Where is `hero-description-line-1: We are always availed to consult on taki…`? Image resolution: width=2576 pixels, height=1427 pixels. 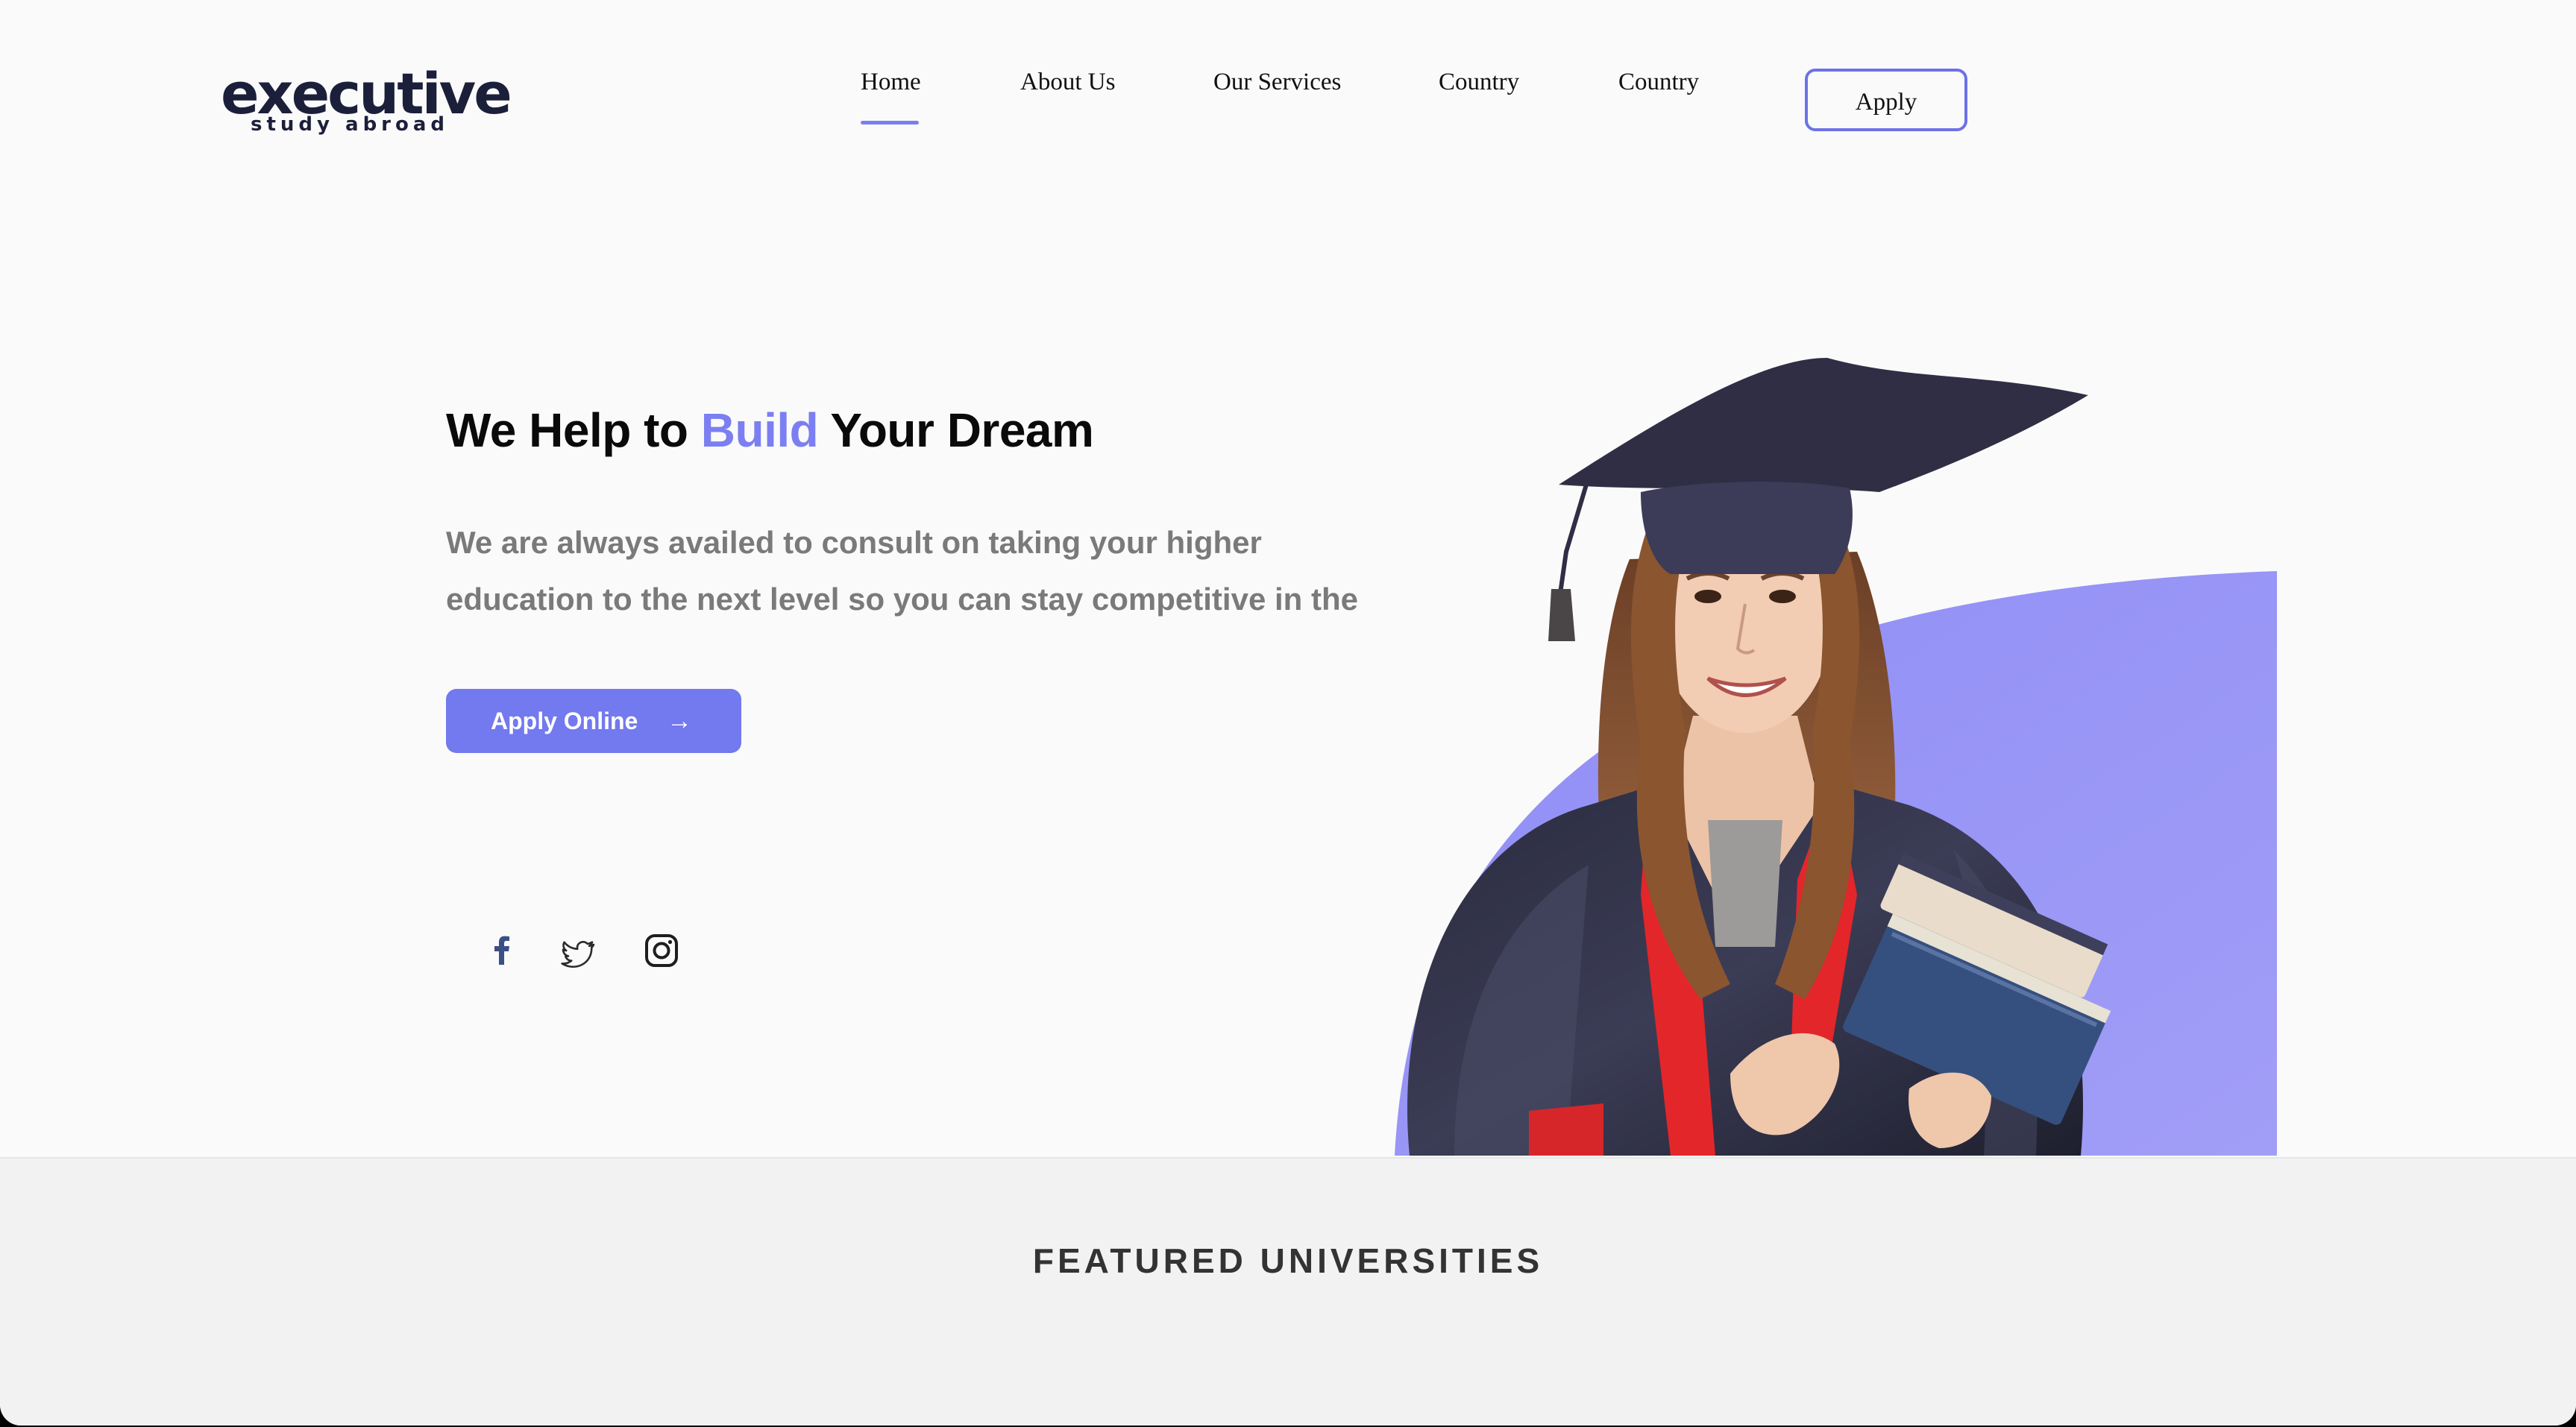
hero-description-line-1: We are always availed to consult on taki… is located at coordinates (854, 542).